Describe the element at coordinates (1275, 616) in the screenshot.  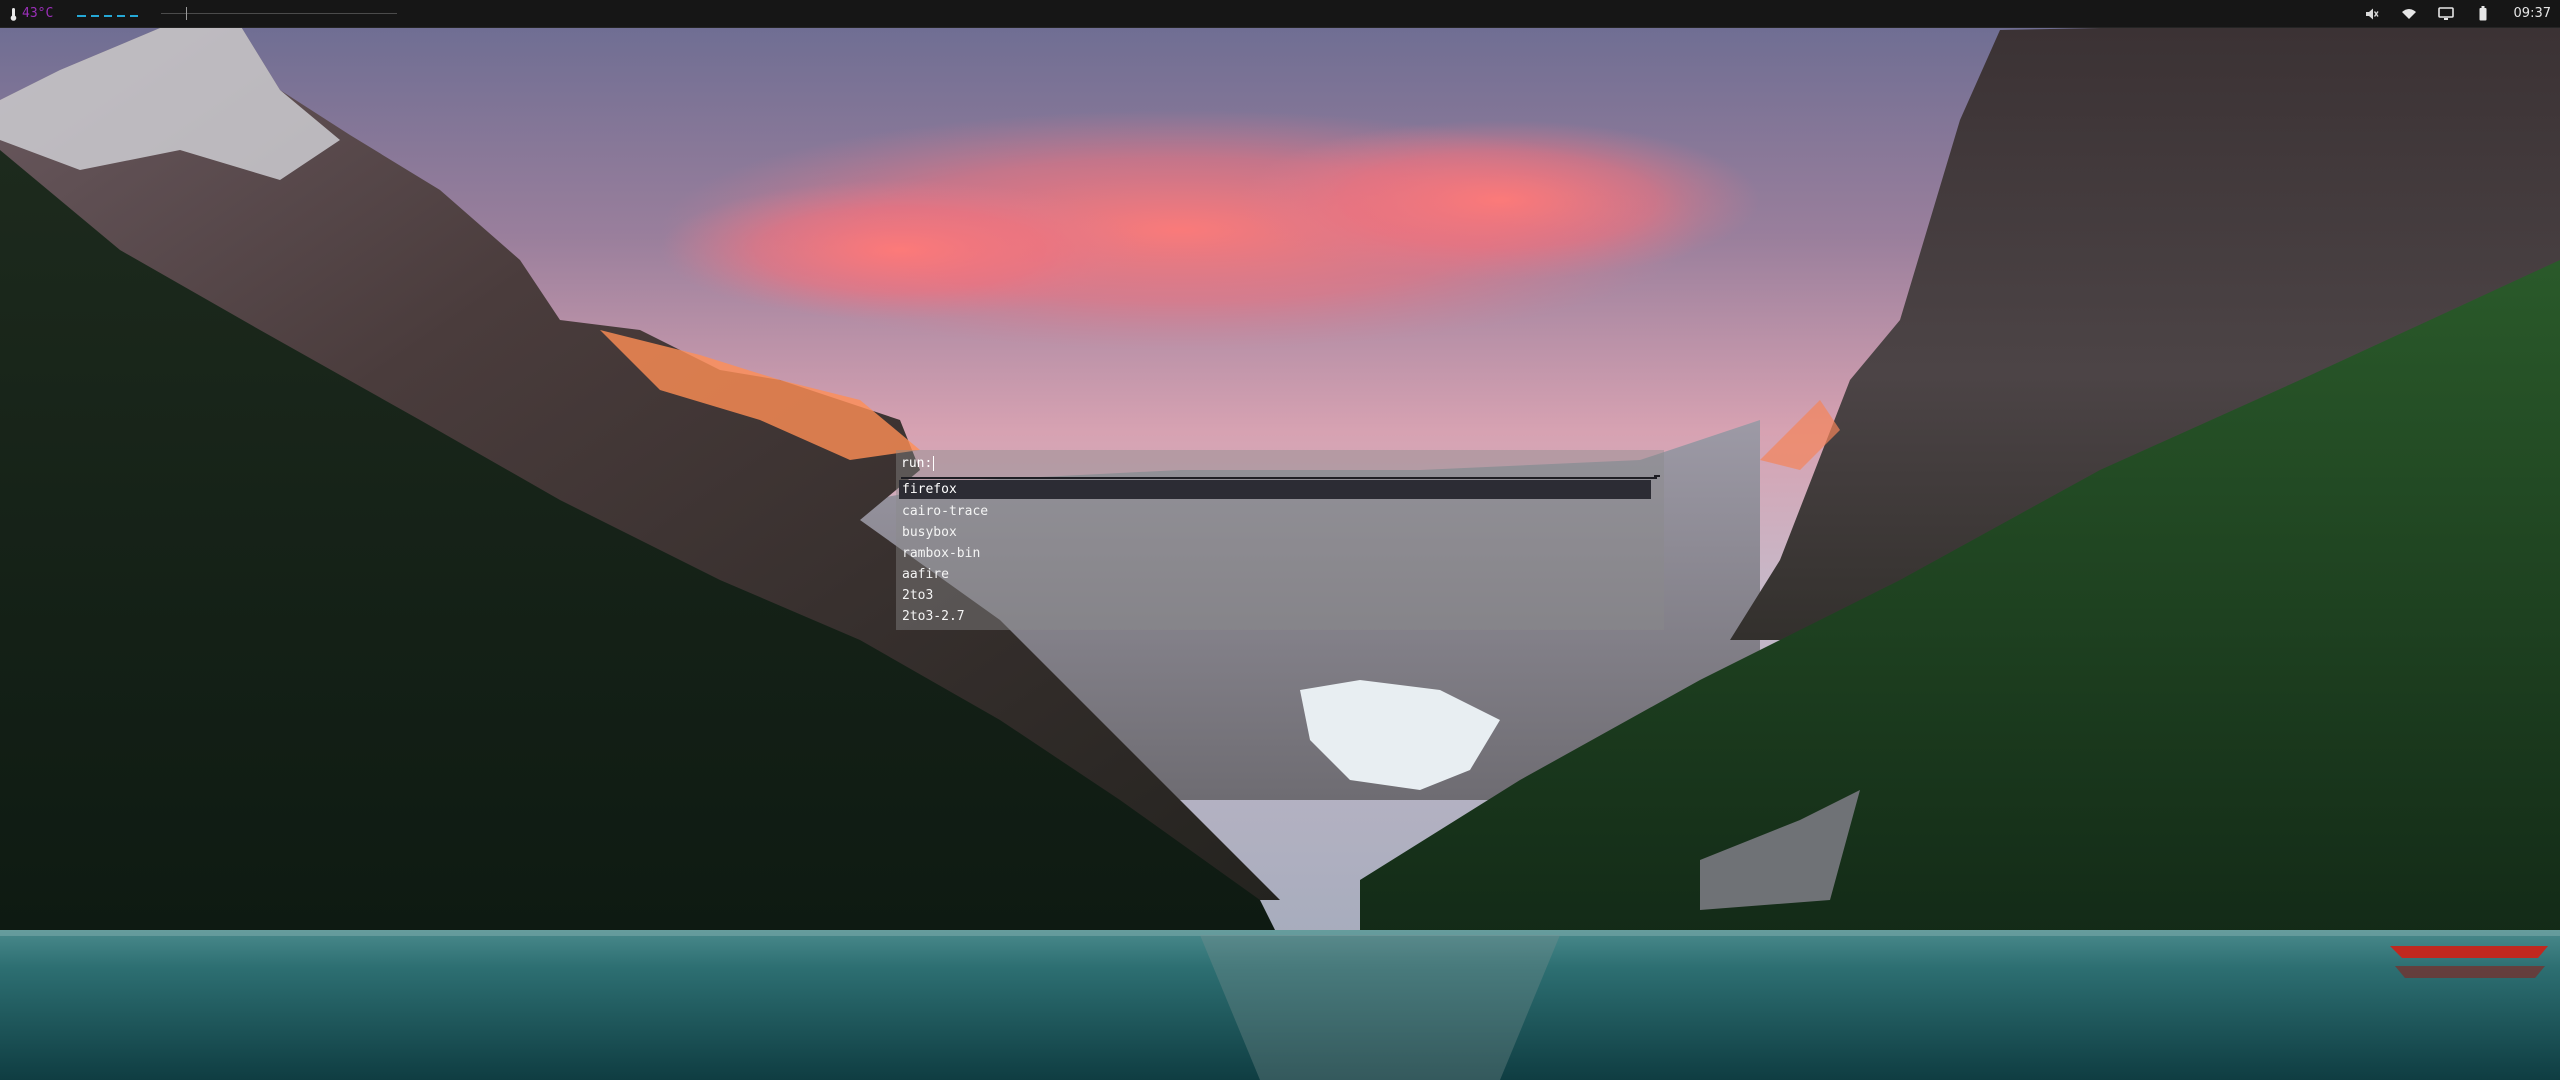
I see `command-item-2to3-2.7: 2to3-2.7` at that location.